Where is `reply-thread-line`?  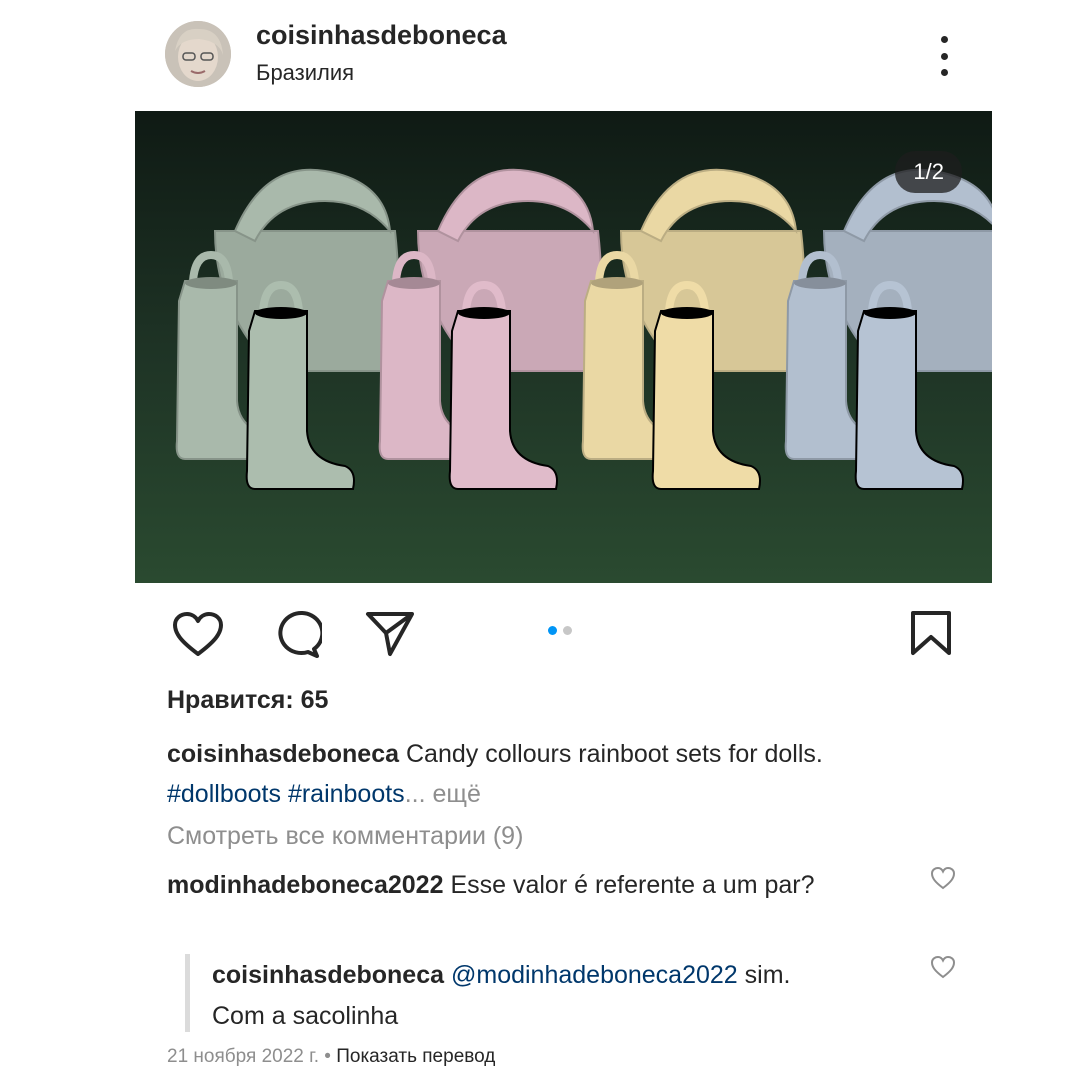
reply-thread-line is located at coordinates (187, 993).